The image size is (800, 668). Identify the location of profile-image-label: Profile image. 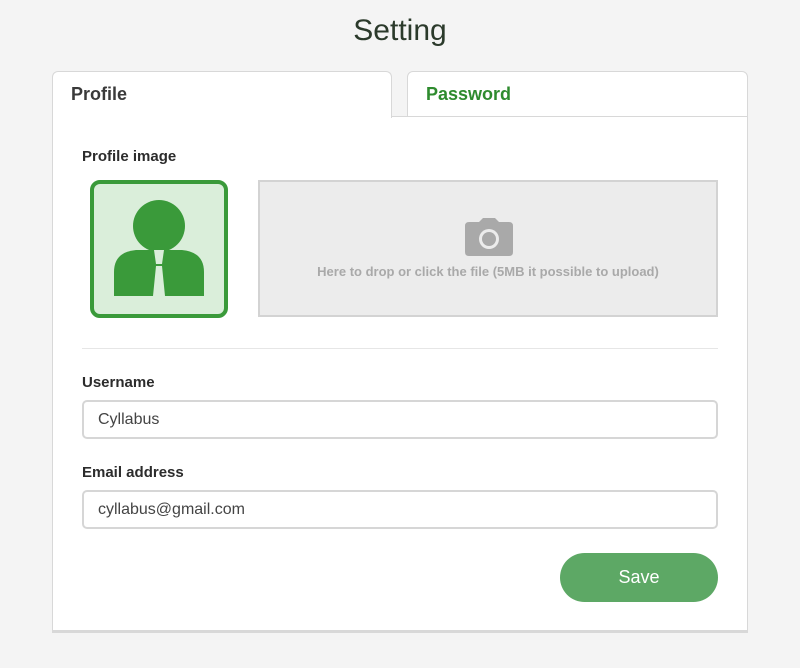
(129, 156).